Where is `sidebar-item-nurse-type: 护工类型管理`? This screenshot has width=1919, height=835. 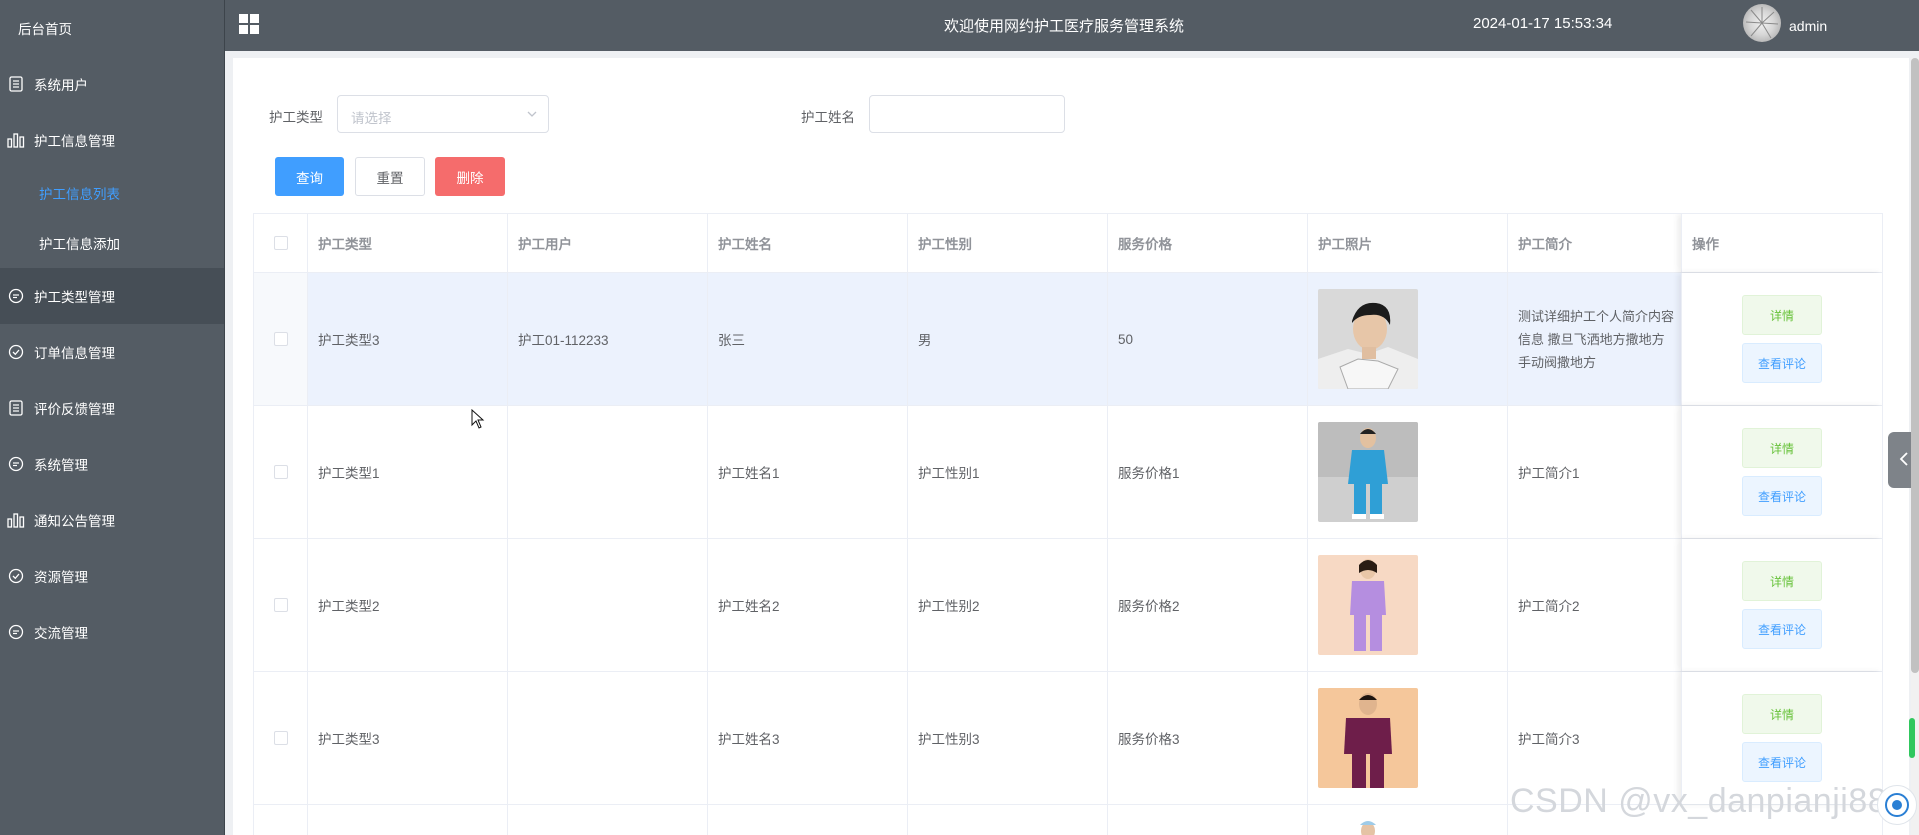 sidebar-item-nurse-type: 护工类型管理 is located at coordinates (112, 296).